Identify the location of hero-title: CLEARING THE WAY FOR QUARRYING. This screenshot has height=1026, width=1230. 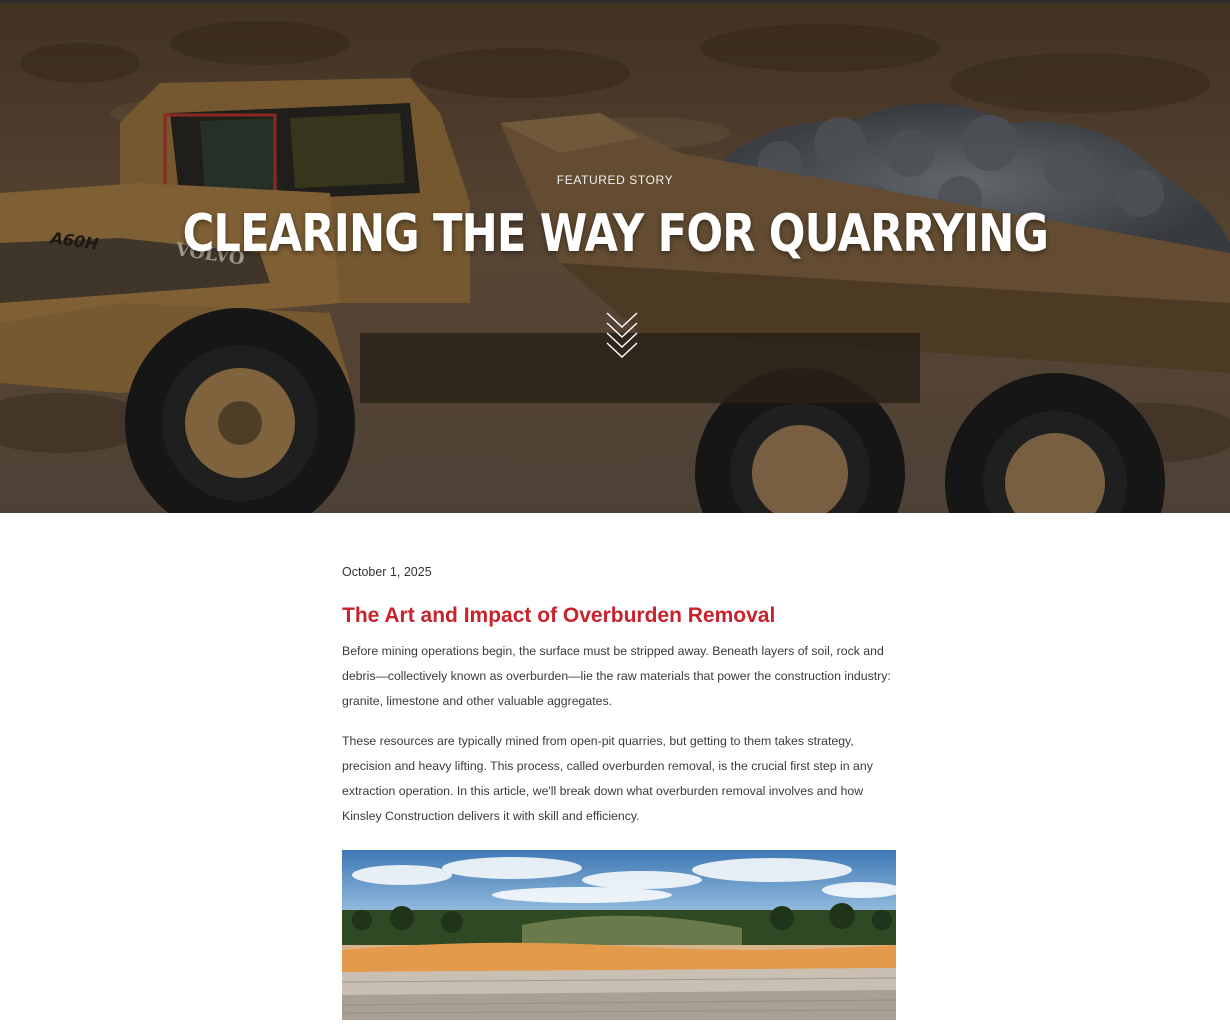
(615, 234).